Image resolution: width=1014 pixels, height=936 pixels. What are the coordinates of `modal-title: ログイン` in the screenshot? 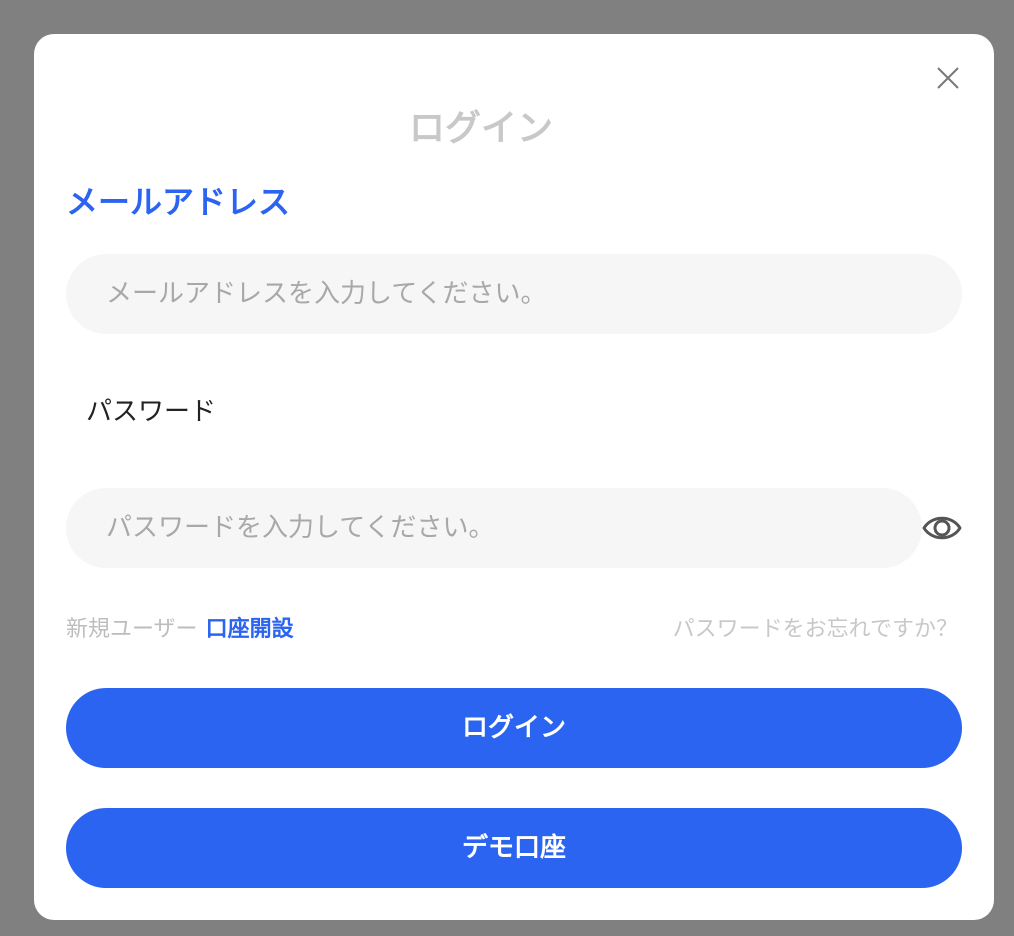 It's located at (480, 128).